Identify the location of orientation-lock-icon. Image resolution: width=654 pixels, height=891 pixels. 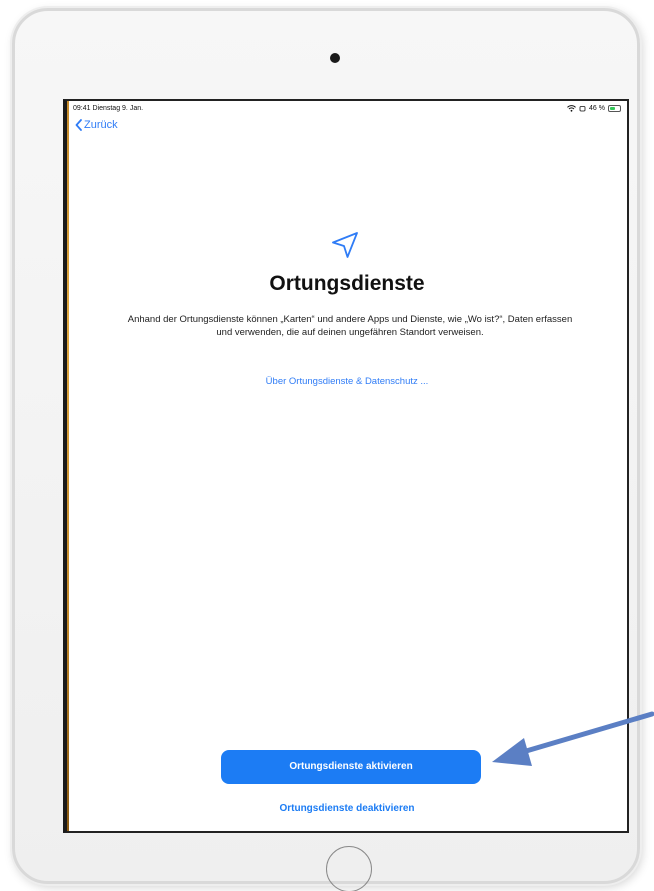
(582, 108).